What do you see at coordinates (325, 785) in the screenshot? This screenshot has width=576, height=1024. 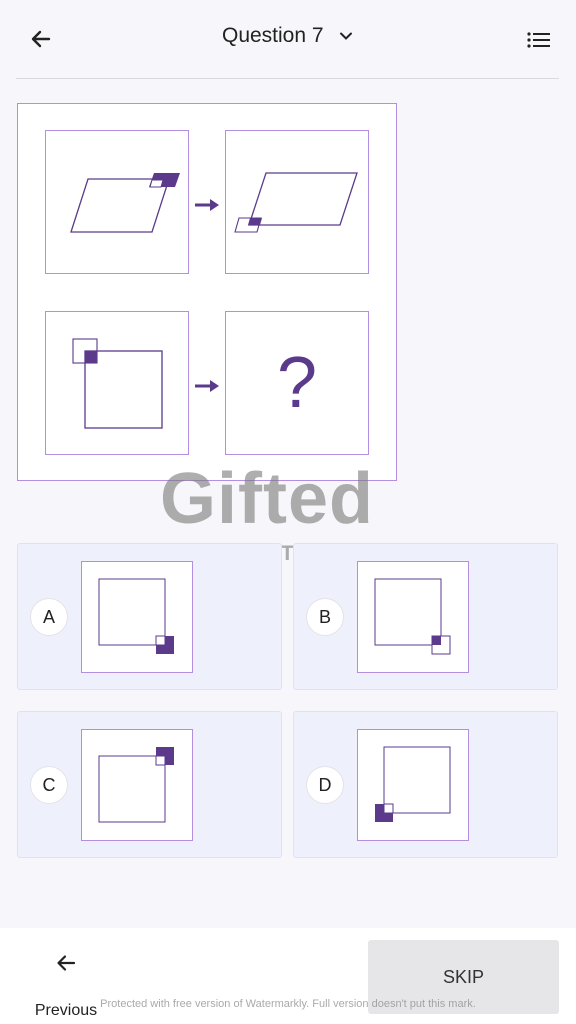 I see `option-letter: D` at bounding box center [325, 785].